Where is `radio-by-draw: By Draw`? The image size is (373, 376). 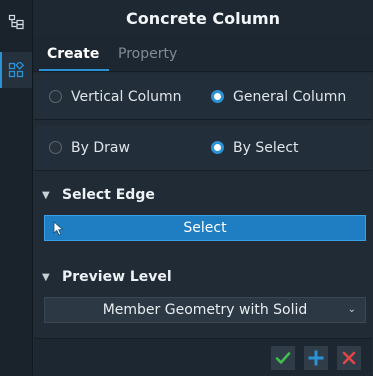
radio-by-draw: By Draw is located at coordinates (89, 147).